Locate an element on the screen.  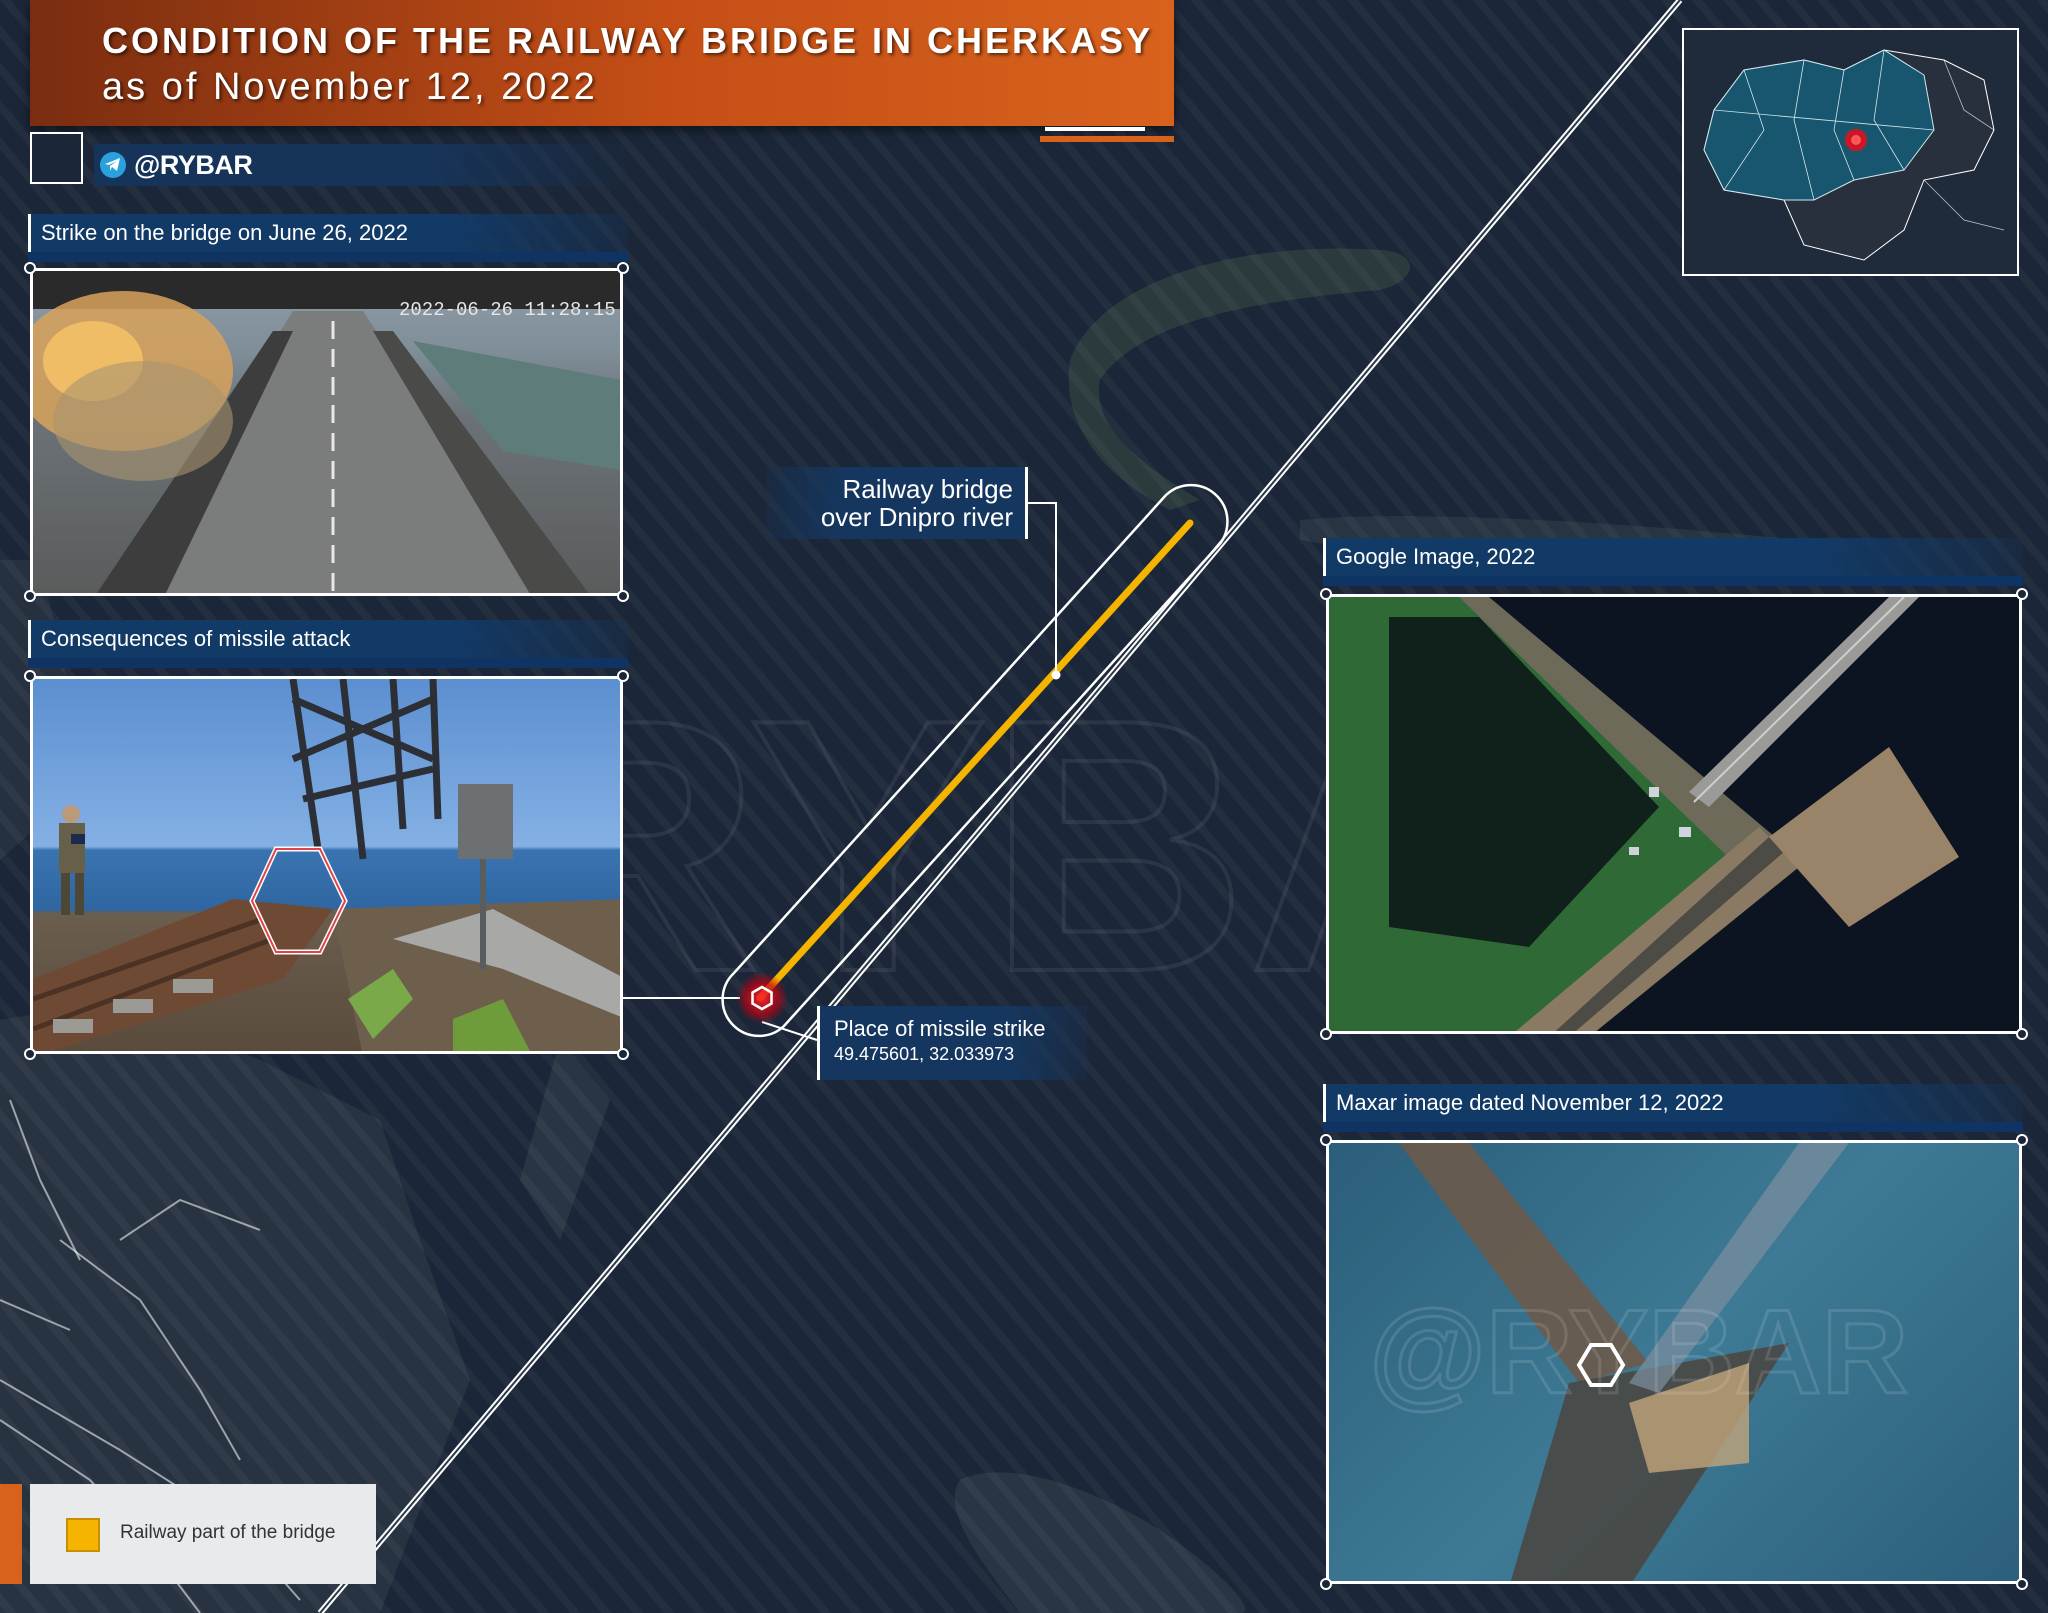
inset-map-scene is located at coordinates (1850, 152).